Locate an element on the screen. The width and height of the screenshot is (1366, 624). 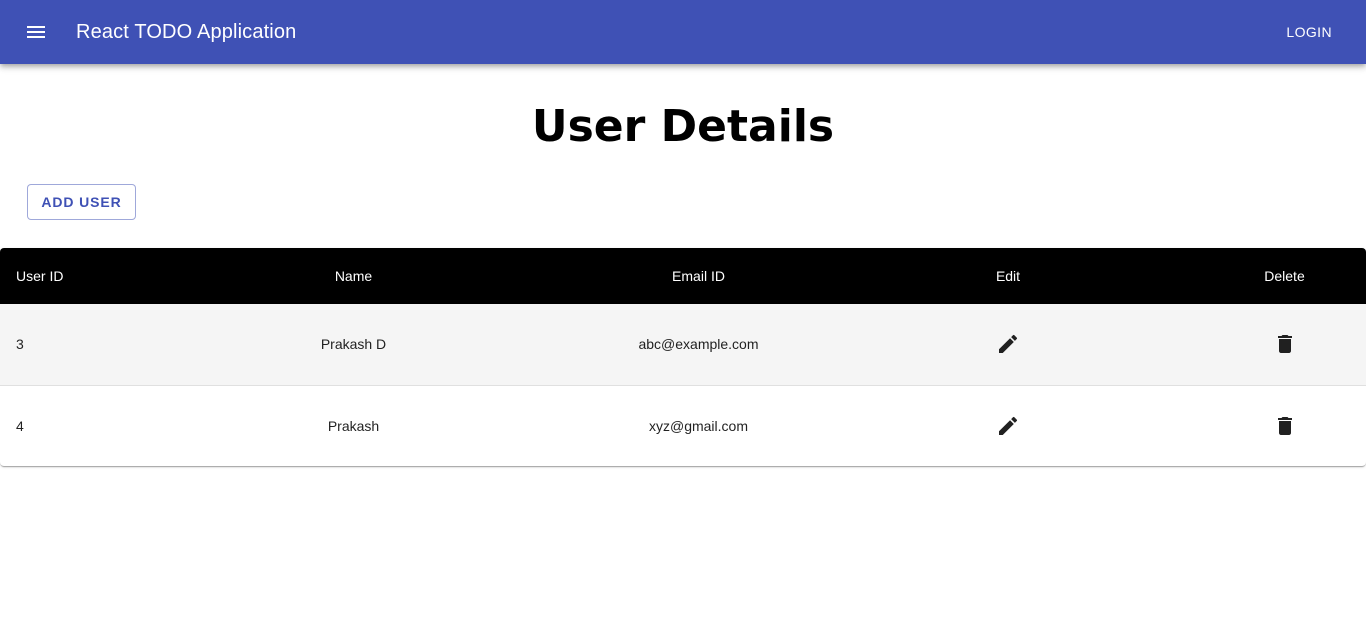
add-user-button: ADD USER is located at coordinates (81, 202).